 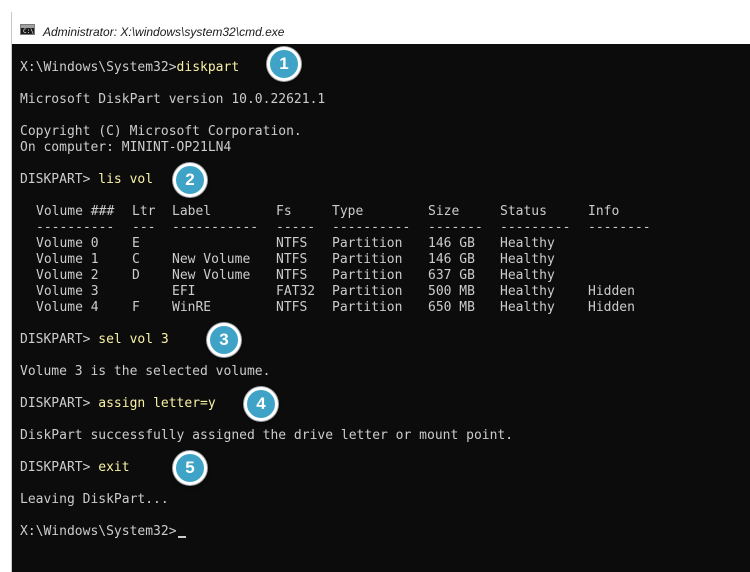 I want to click on version-line: Microsoft DiskPart version 10.0.22621.1, so click(x=173, y=99).